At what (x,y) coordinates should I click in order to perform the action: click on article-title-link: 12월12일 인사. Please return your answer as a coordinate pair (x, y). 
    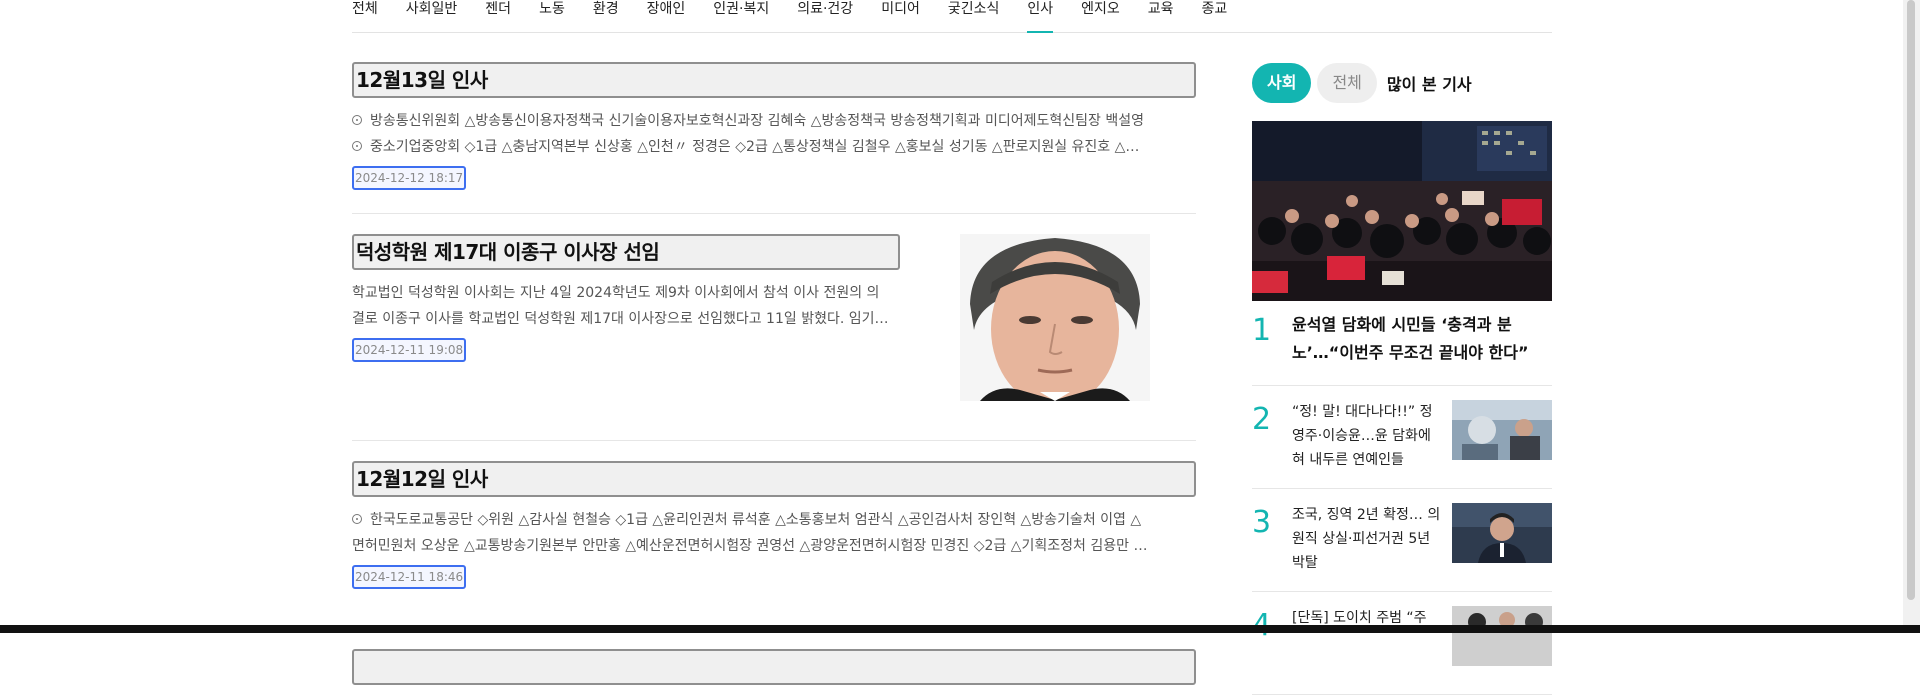
    Looking at the image, I should click on (774, 479).